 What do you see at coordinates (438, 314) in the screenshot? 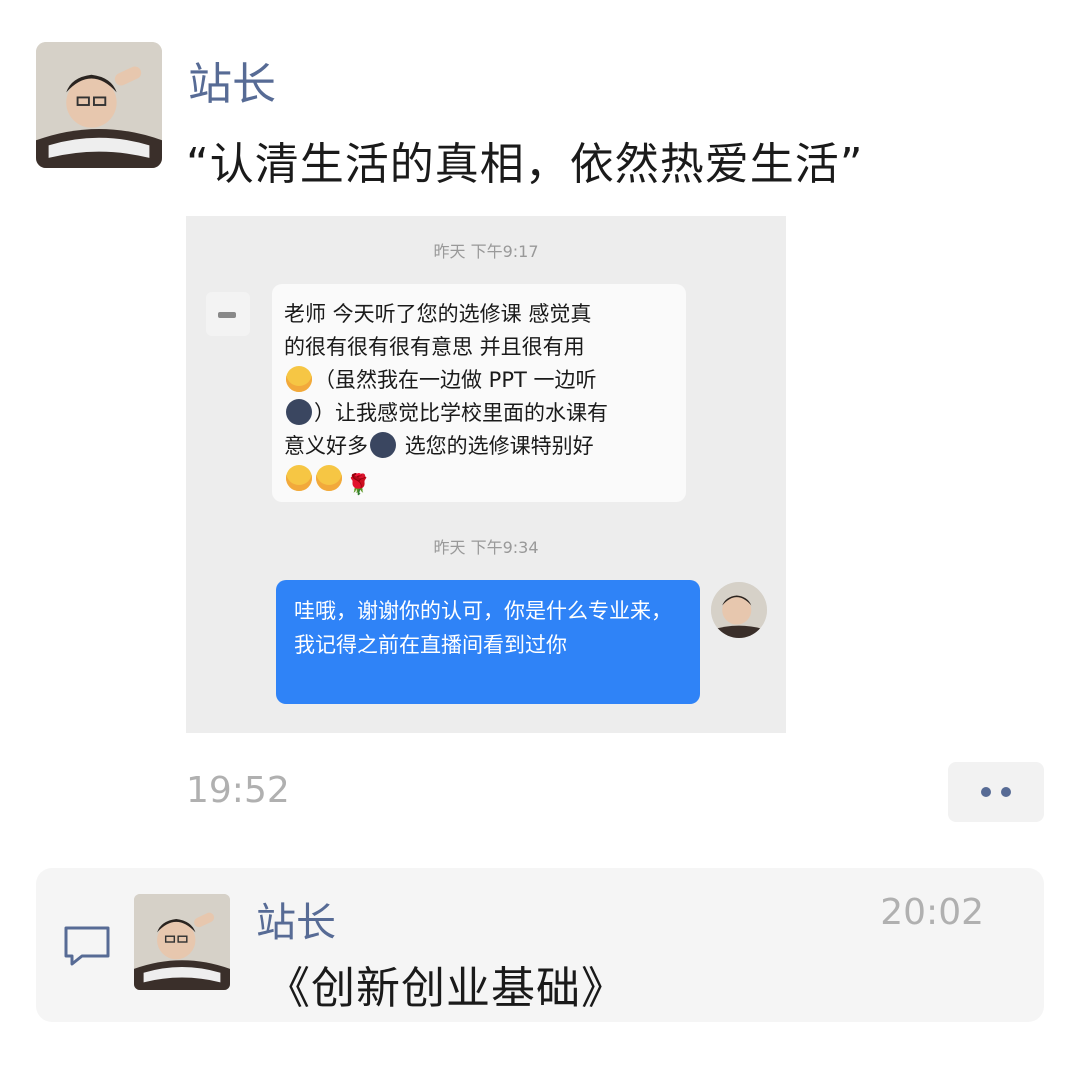
I see `message-line: 老师 今天听了您的选修课 感觉真` at bounding box center [438, 314].